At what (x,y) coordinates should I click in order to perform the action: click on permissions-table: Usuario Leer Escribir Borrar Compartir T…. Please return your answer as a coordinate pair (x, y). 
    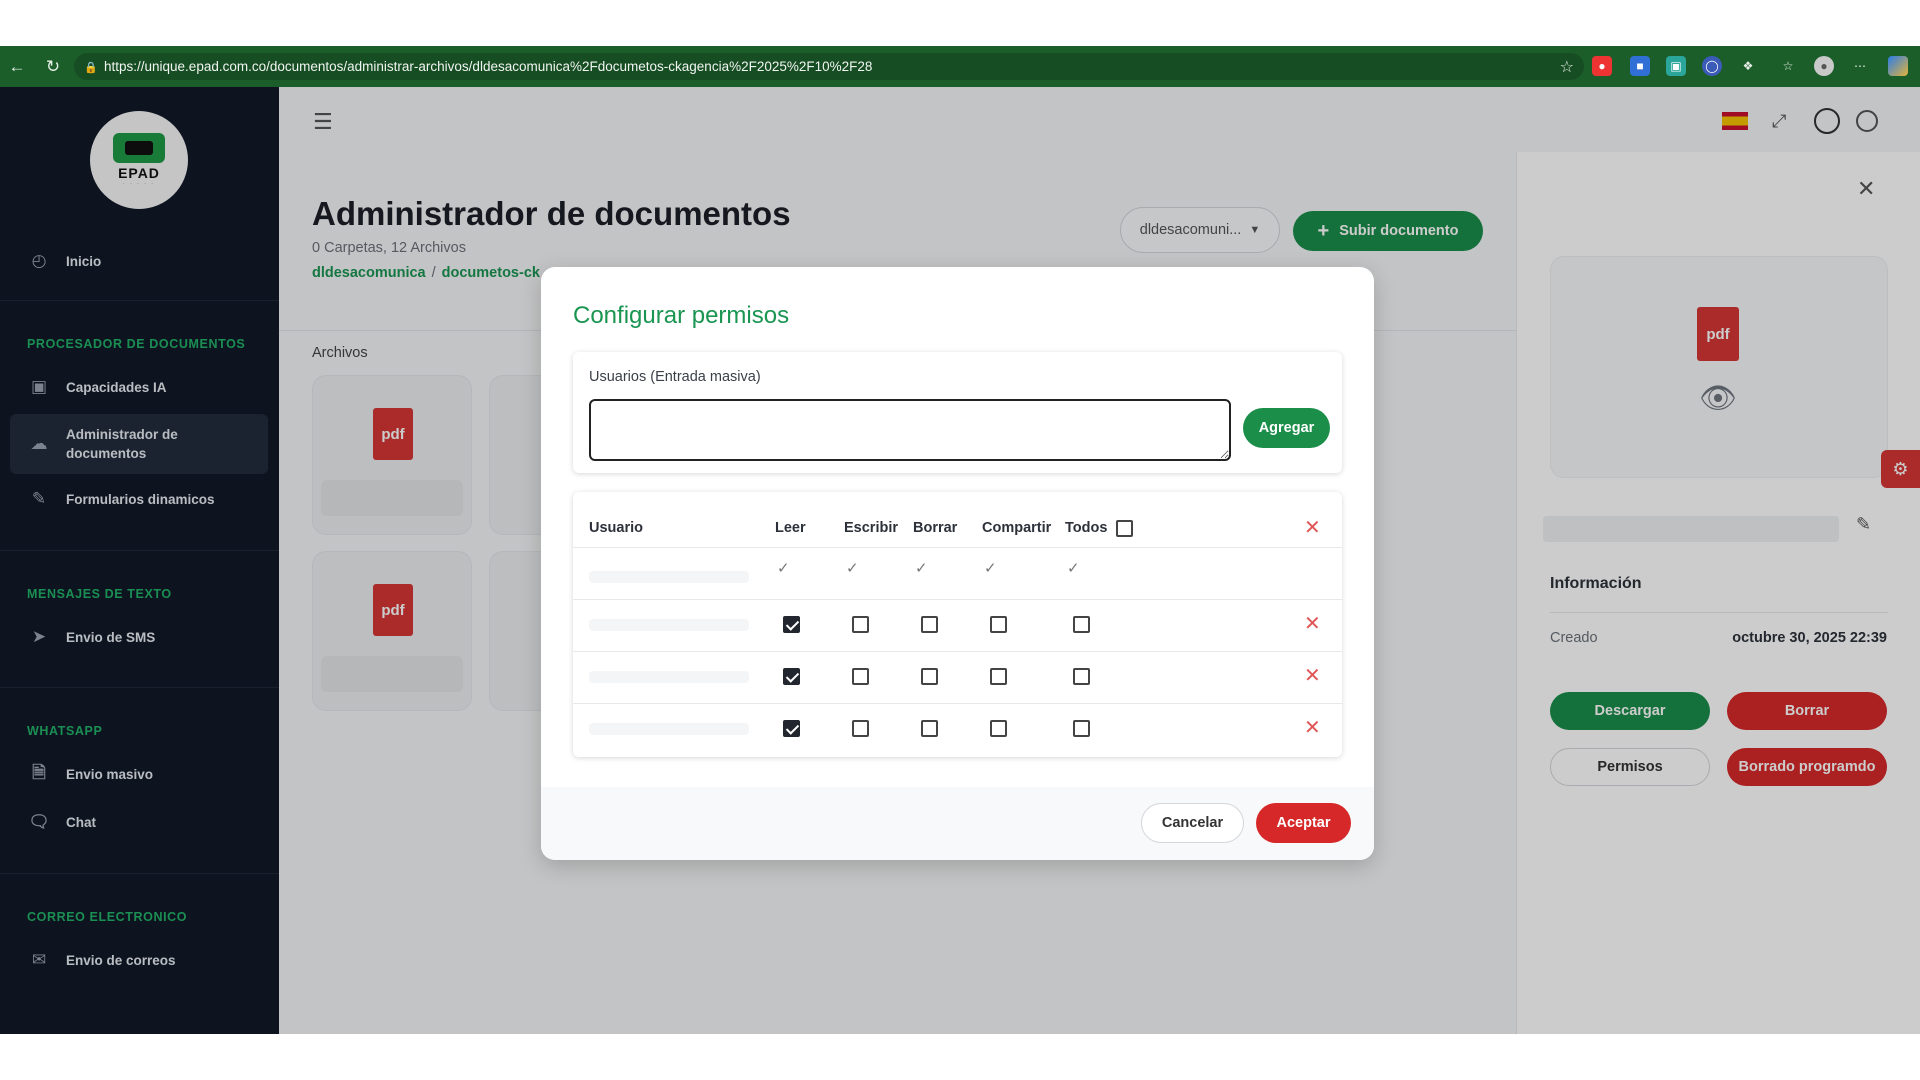
    Looking at the image, I should click on (957, 624).